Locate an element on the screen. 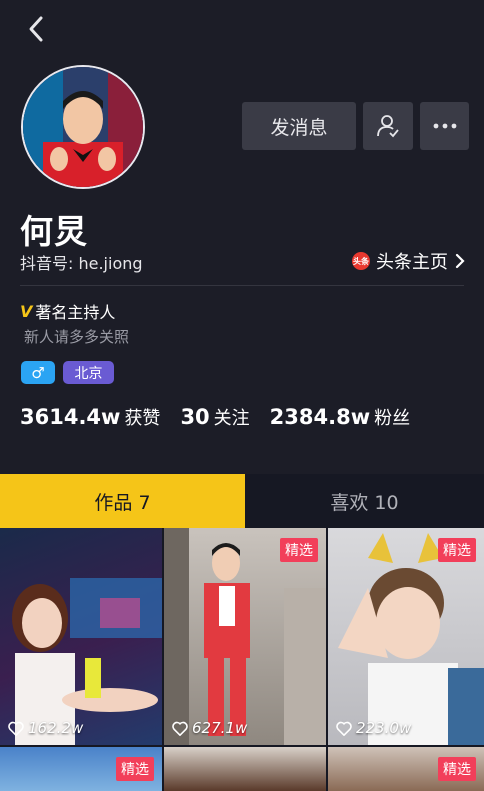  video-tile: 精选 223.0w is located at coordinates (406, 636).